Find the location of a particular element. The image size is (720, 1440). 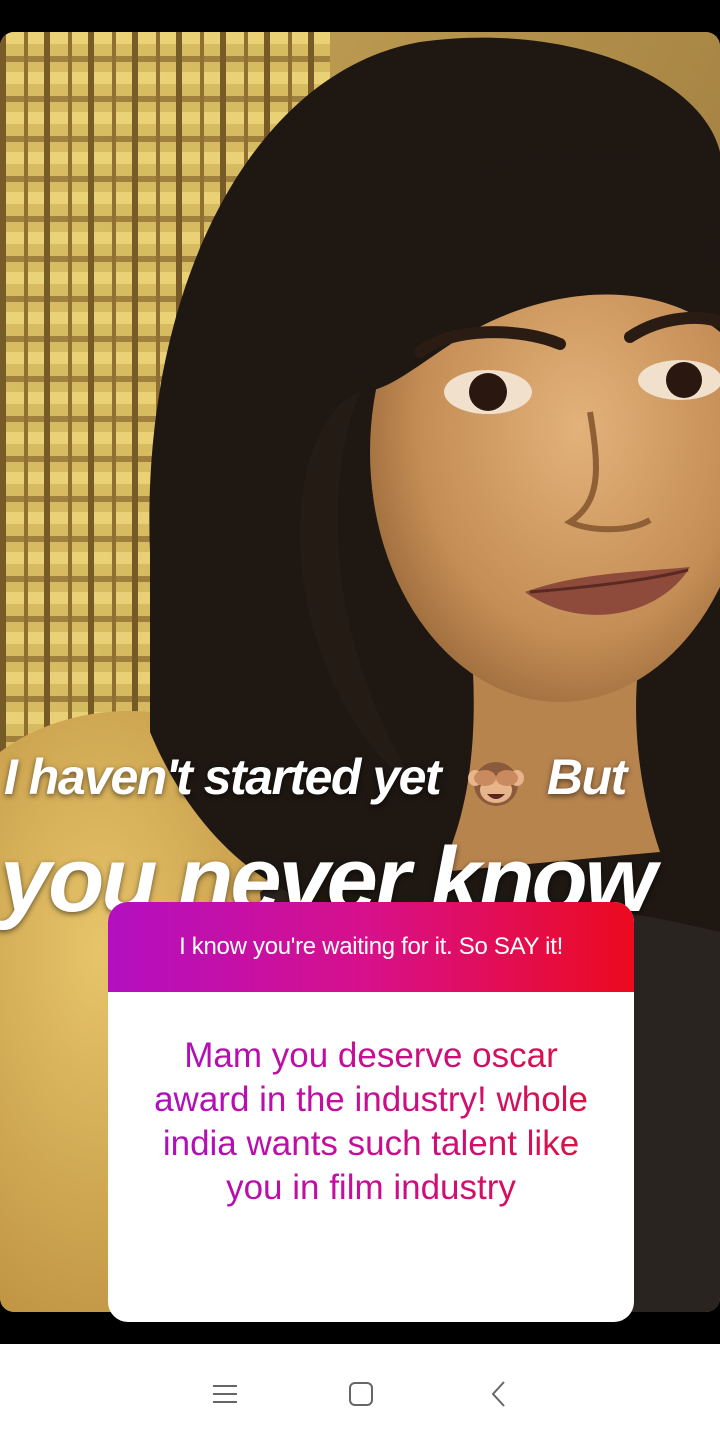

menu-button is located at coordinates (225, 1394).